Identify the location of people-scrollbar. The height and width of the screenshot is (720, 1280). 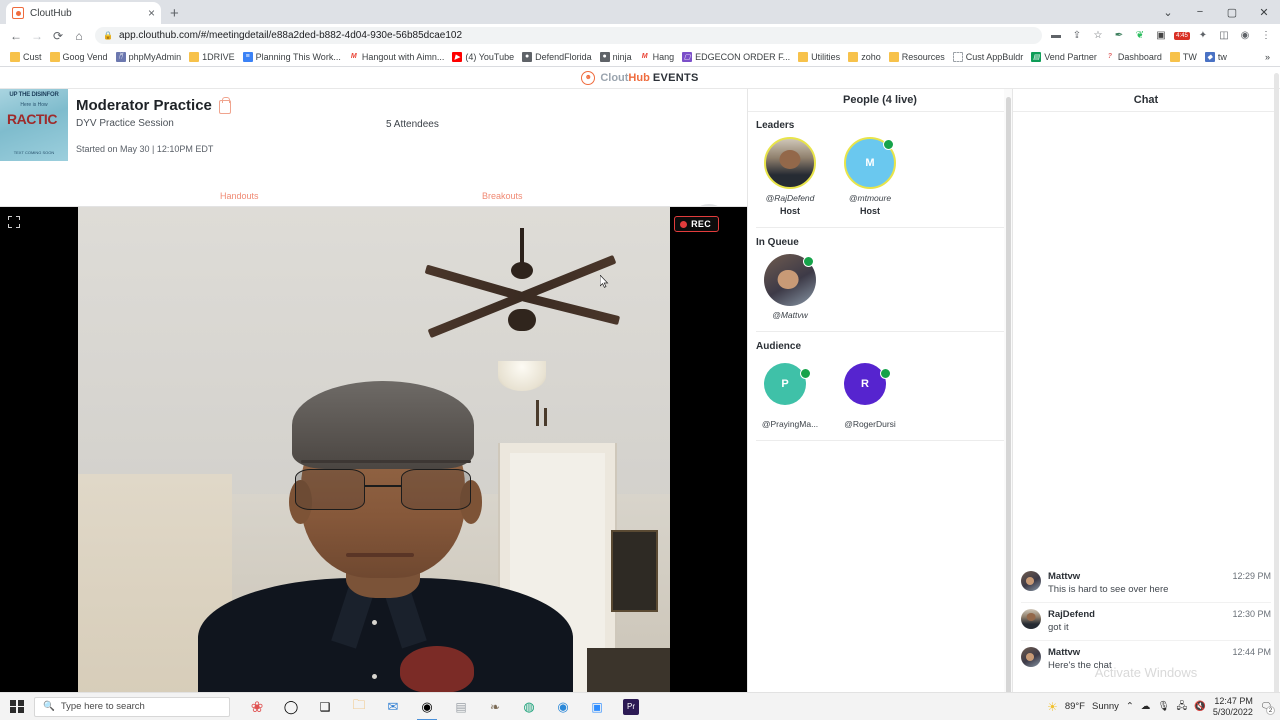
(1008, 404).